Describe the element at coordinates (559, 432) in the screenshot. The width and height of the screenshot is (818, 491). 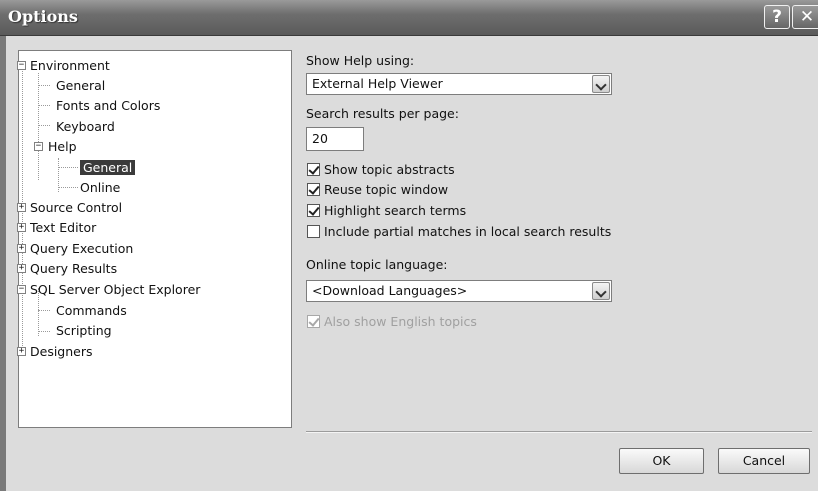
I see `footer-separator` at that location.